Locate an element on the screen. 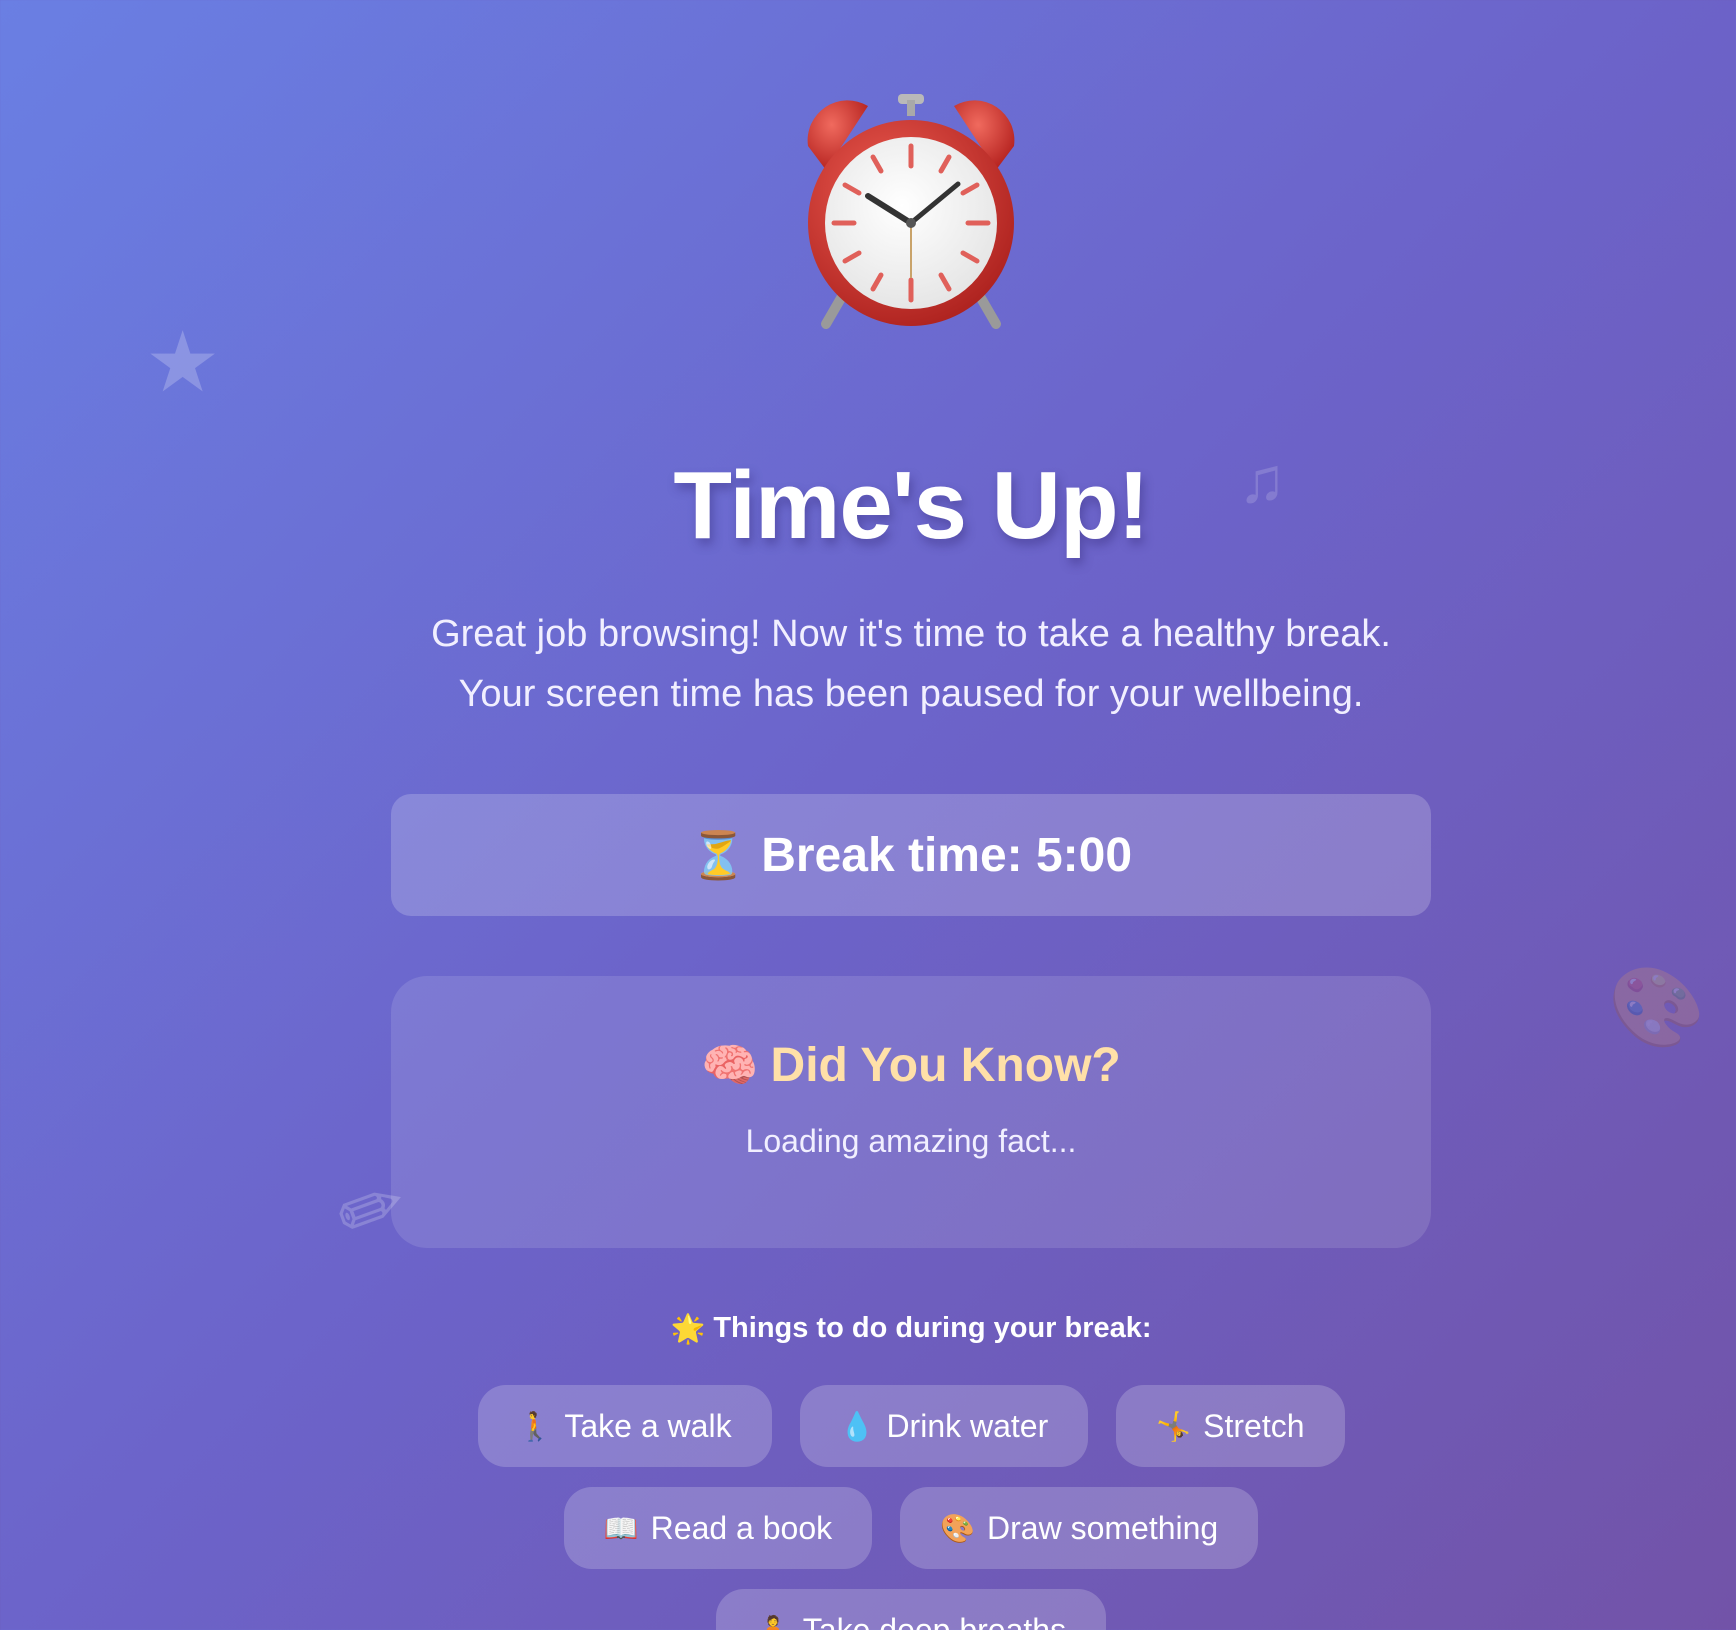  fact-title: 🧠 Did You Know? is located at coordinates (911, 1065).